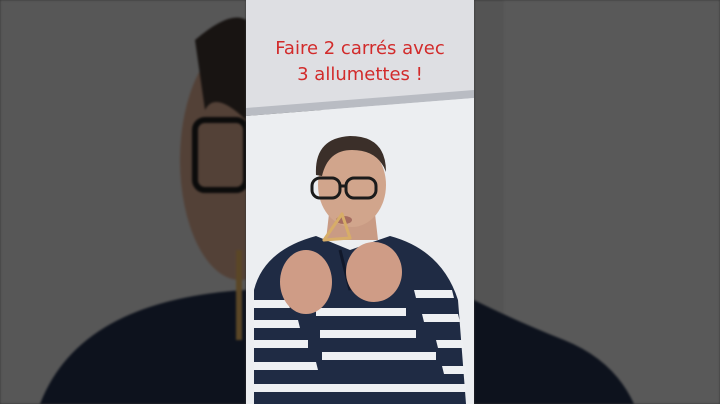 The image size is (720, 404). What do you see at coordinates (360, 48) in the screenshot?
I see `caption-line-1: Faire 2 carrés avec` at bounding box center [360, 48].